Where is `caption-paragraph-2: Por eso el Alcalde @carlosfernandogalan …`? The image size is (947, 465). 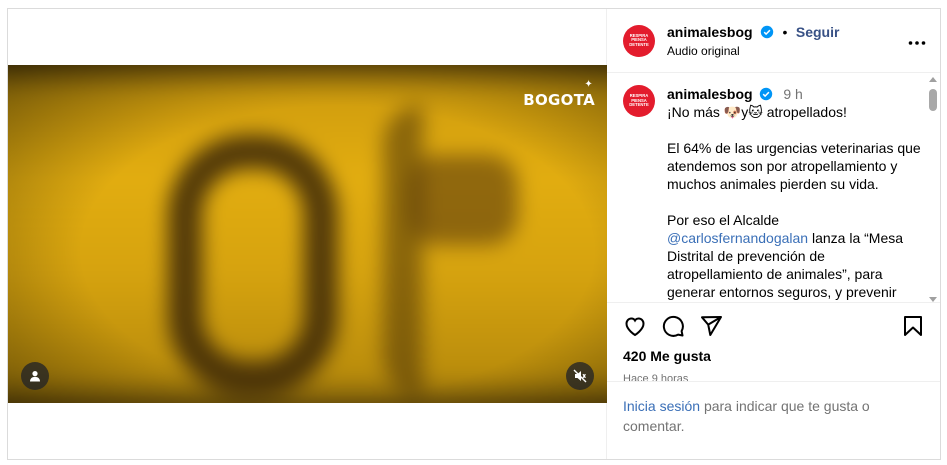 caption-paragraph-2: Por eso el Alcalde @carlosfernandogalan … is located at coordinates (795, 256).